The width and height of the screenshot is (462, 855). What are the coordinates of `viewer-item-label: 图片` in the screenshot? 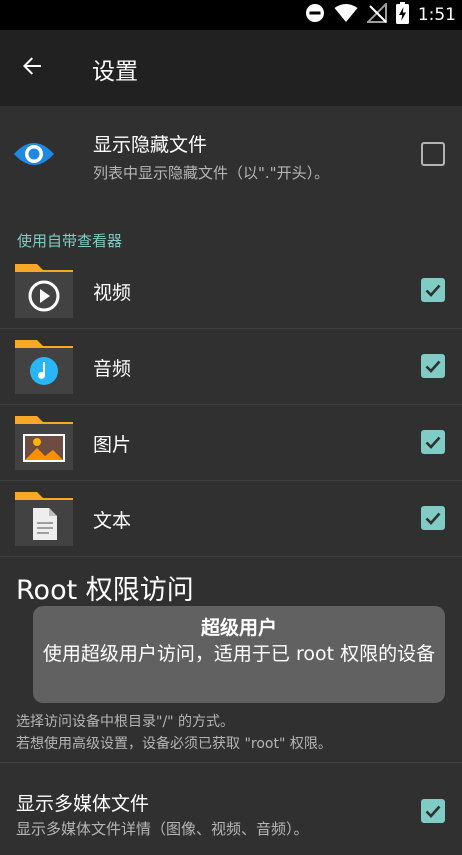 It's located at (112, 445).